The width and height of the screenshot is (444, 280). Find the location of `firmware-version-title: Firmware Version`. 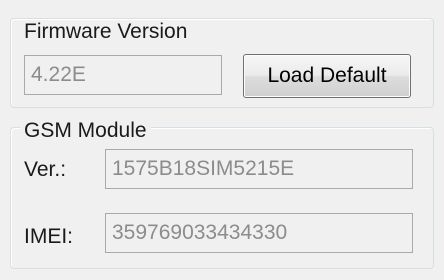

firmware-version-title: Firmware Version is located at coordinates (106, 32).